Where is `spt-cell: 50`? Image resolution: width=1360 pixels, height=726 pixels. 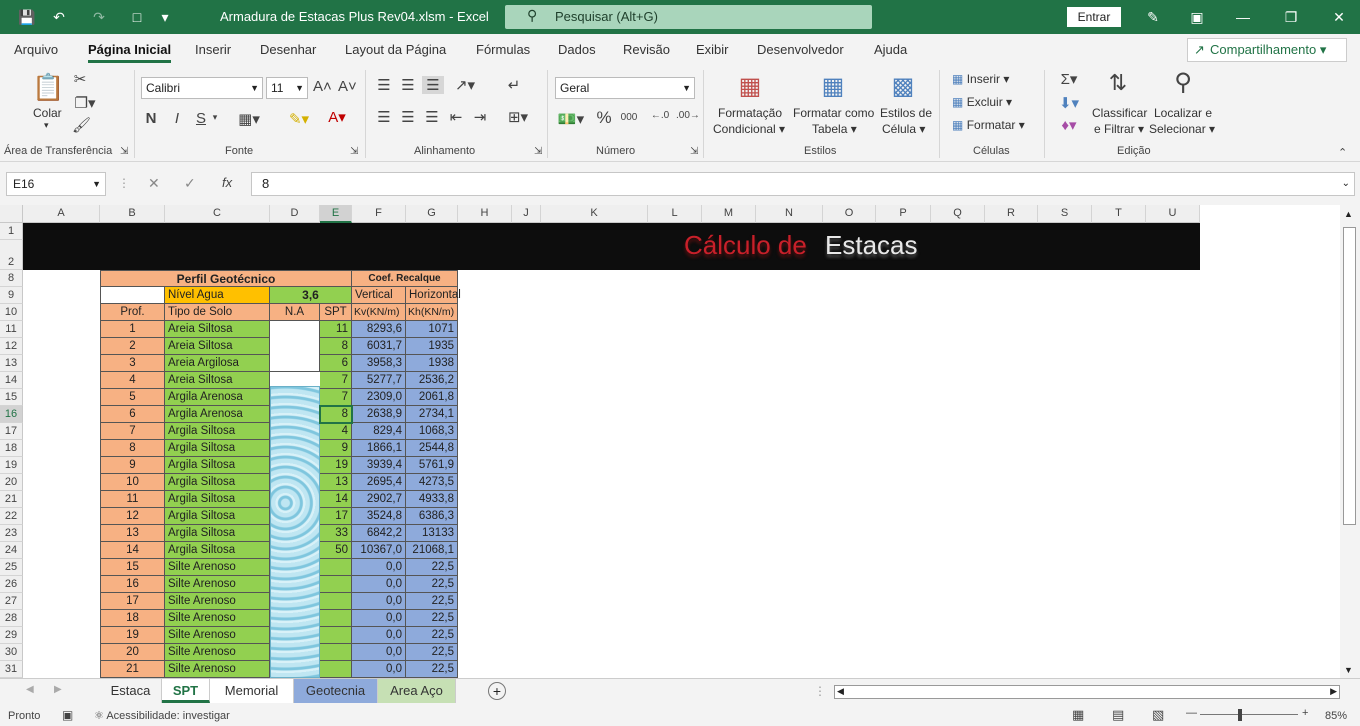 spt-cell: 50 is located at coordinates (336, 550).